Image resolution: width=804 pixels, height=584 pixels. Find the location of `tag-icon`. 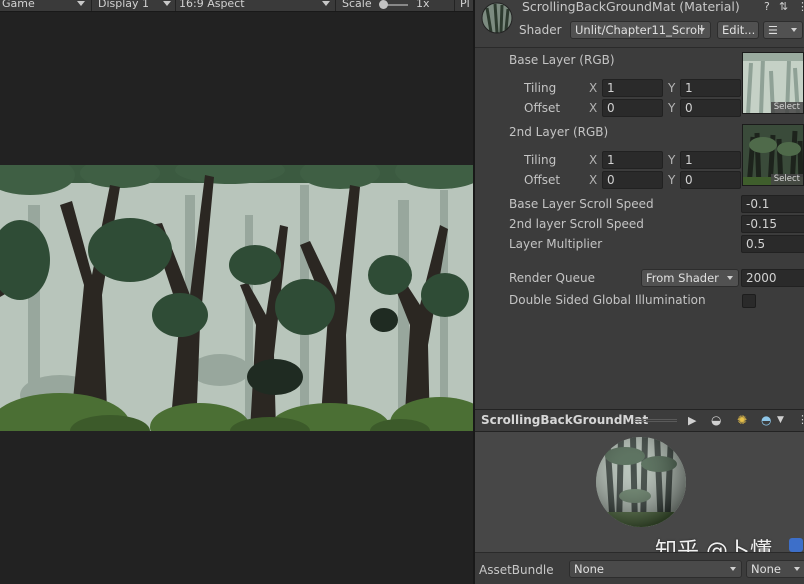

tag-icon is located at coordinates (796, 545).